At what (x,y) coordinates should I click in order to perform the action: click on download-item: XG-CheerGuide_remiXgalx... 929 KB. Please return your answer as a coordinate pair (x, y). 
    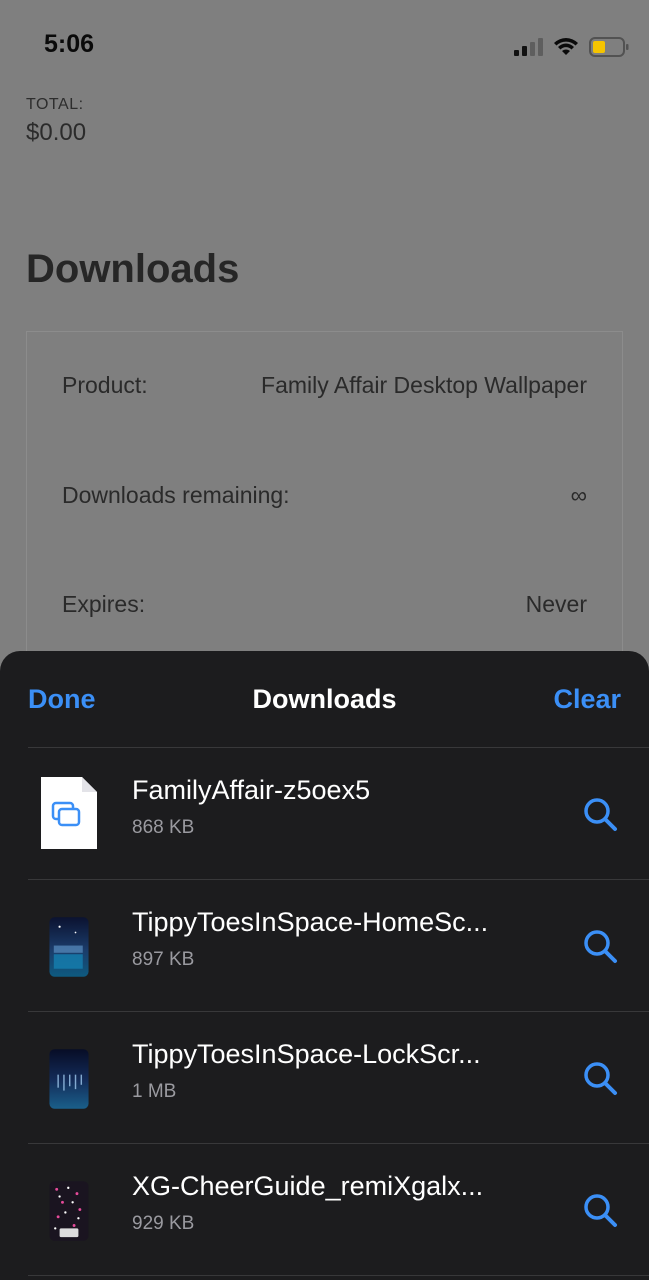
    Looking at the image, I should click on (324, 1210).